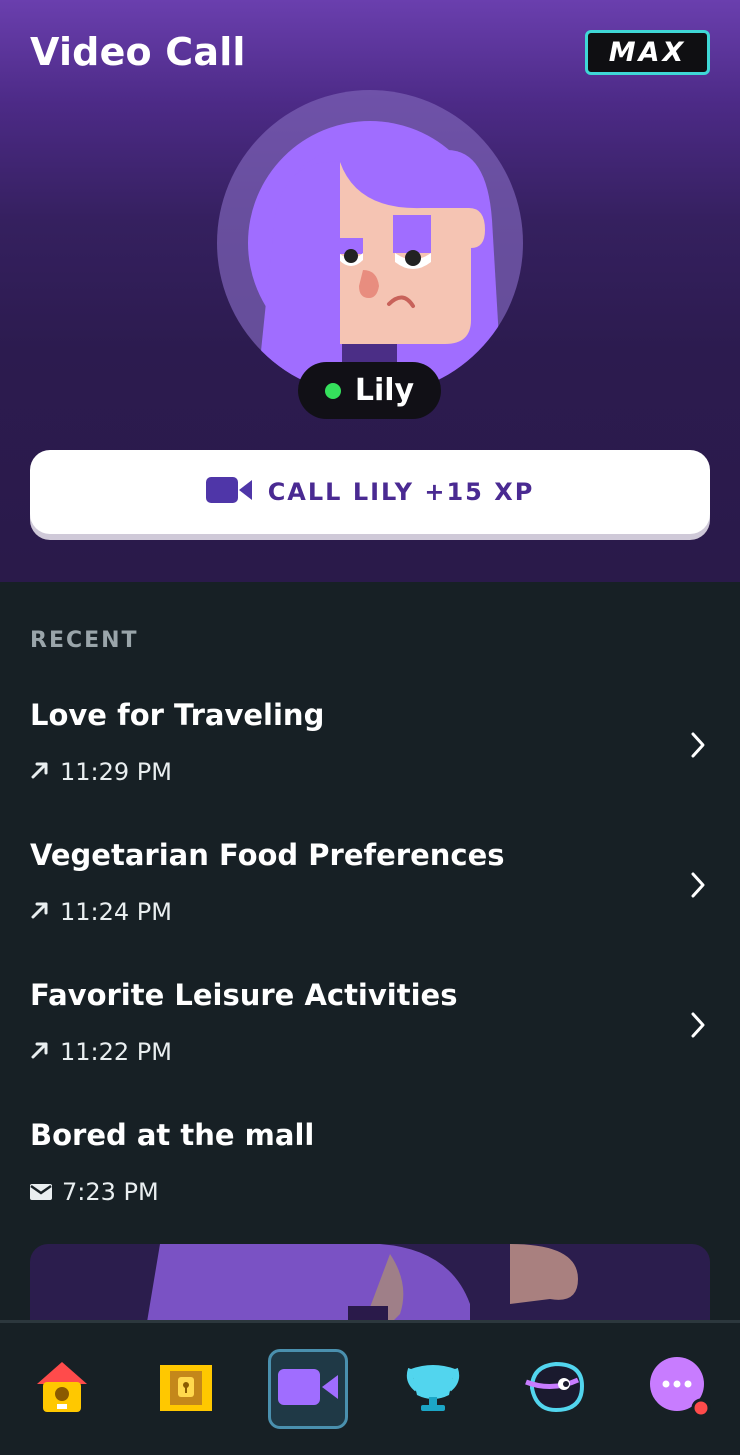 The image size is (740, 1455). Describe the element at coordinates (110, 1192) in the screenshot. I see `call-time: 7:23 PM` at that location.